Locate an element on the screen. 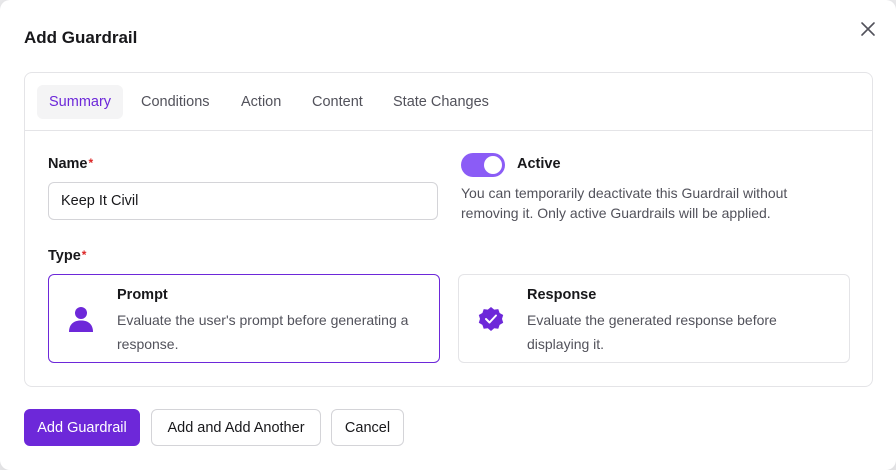  add-and-add-another-button: Add and Add Another is located at coordinates (236, 427).